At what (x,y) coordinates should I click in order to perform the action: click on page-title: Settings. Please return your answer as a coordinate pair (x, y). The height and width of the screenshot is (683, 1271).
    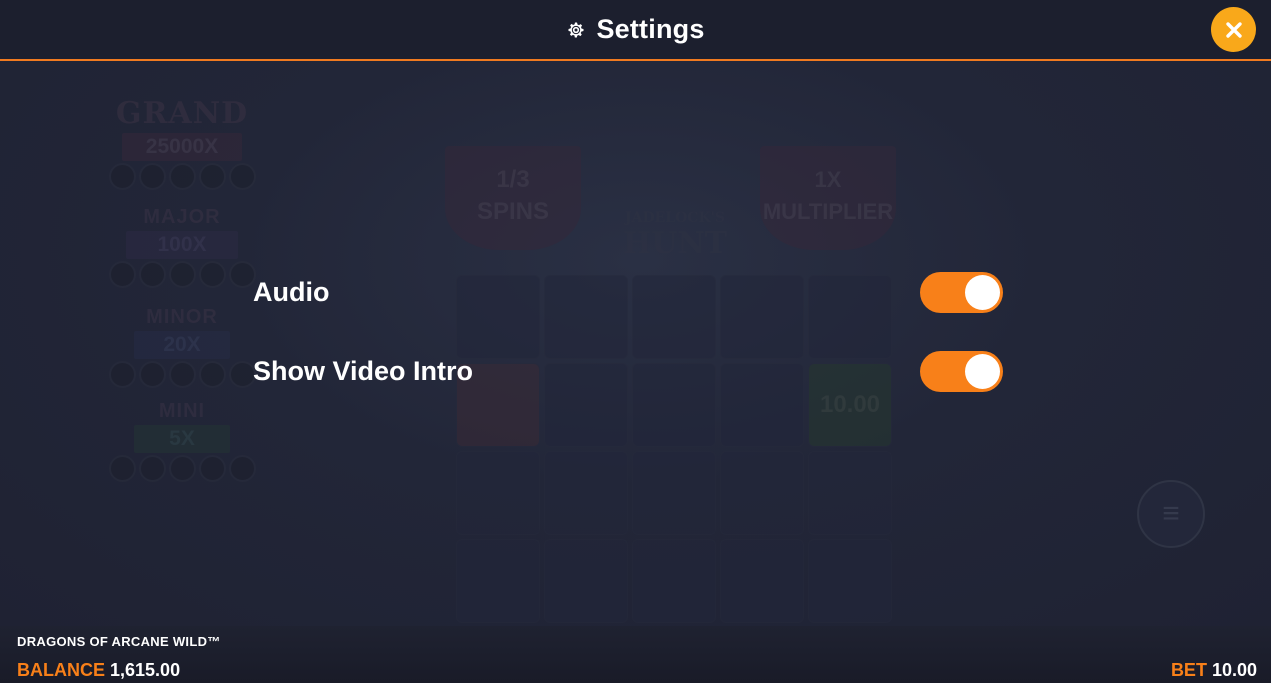
    Looking at the image, I should click on (650, 29).